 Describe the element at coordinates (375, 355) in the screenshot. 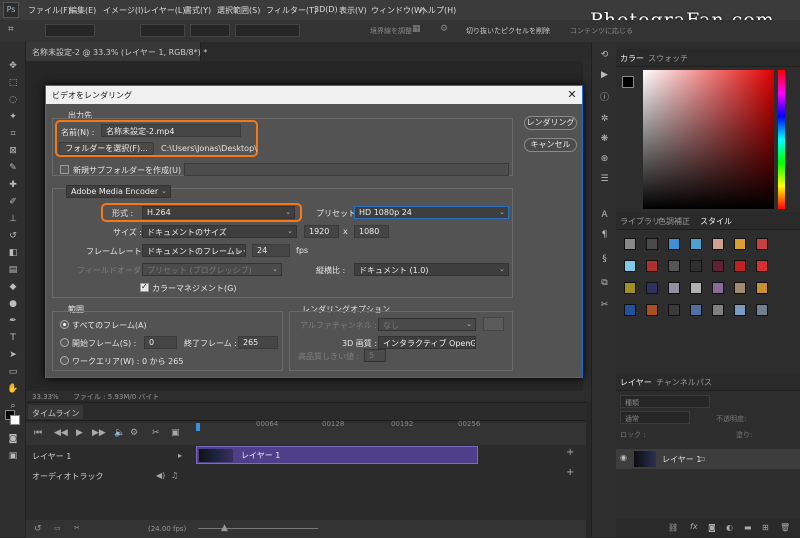

I see `threshold-select: 5` at that location.